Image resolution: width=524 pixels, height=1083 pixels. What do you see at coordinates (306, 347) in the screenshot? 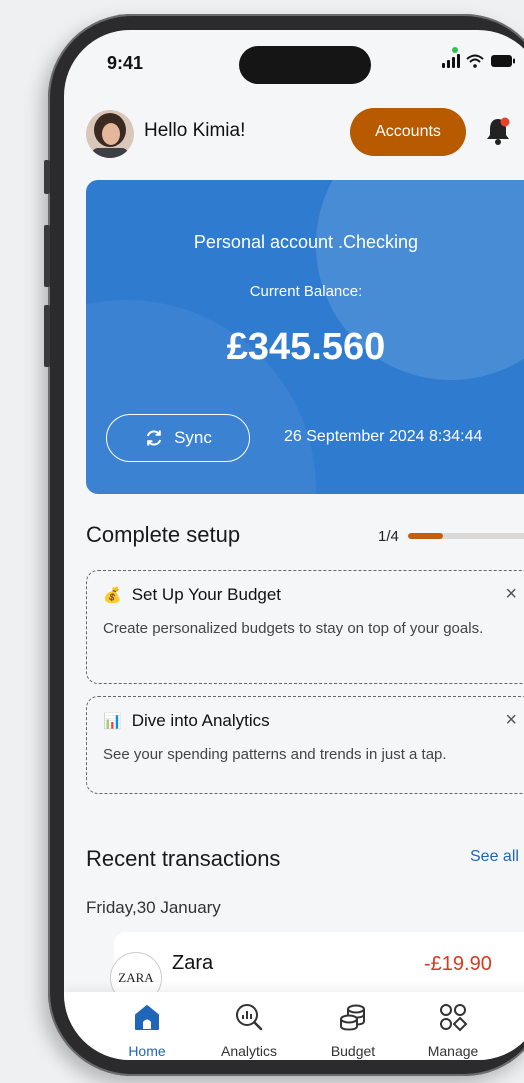
I see `balance-amount: £345.560` at bounding box center [306, 347].